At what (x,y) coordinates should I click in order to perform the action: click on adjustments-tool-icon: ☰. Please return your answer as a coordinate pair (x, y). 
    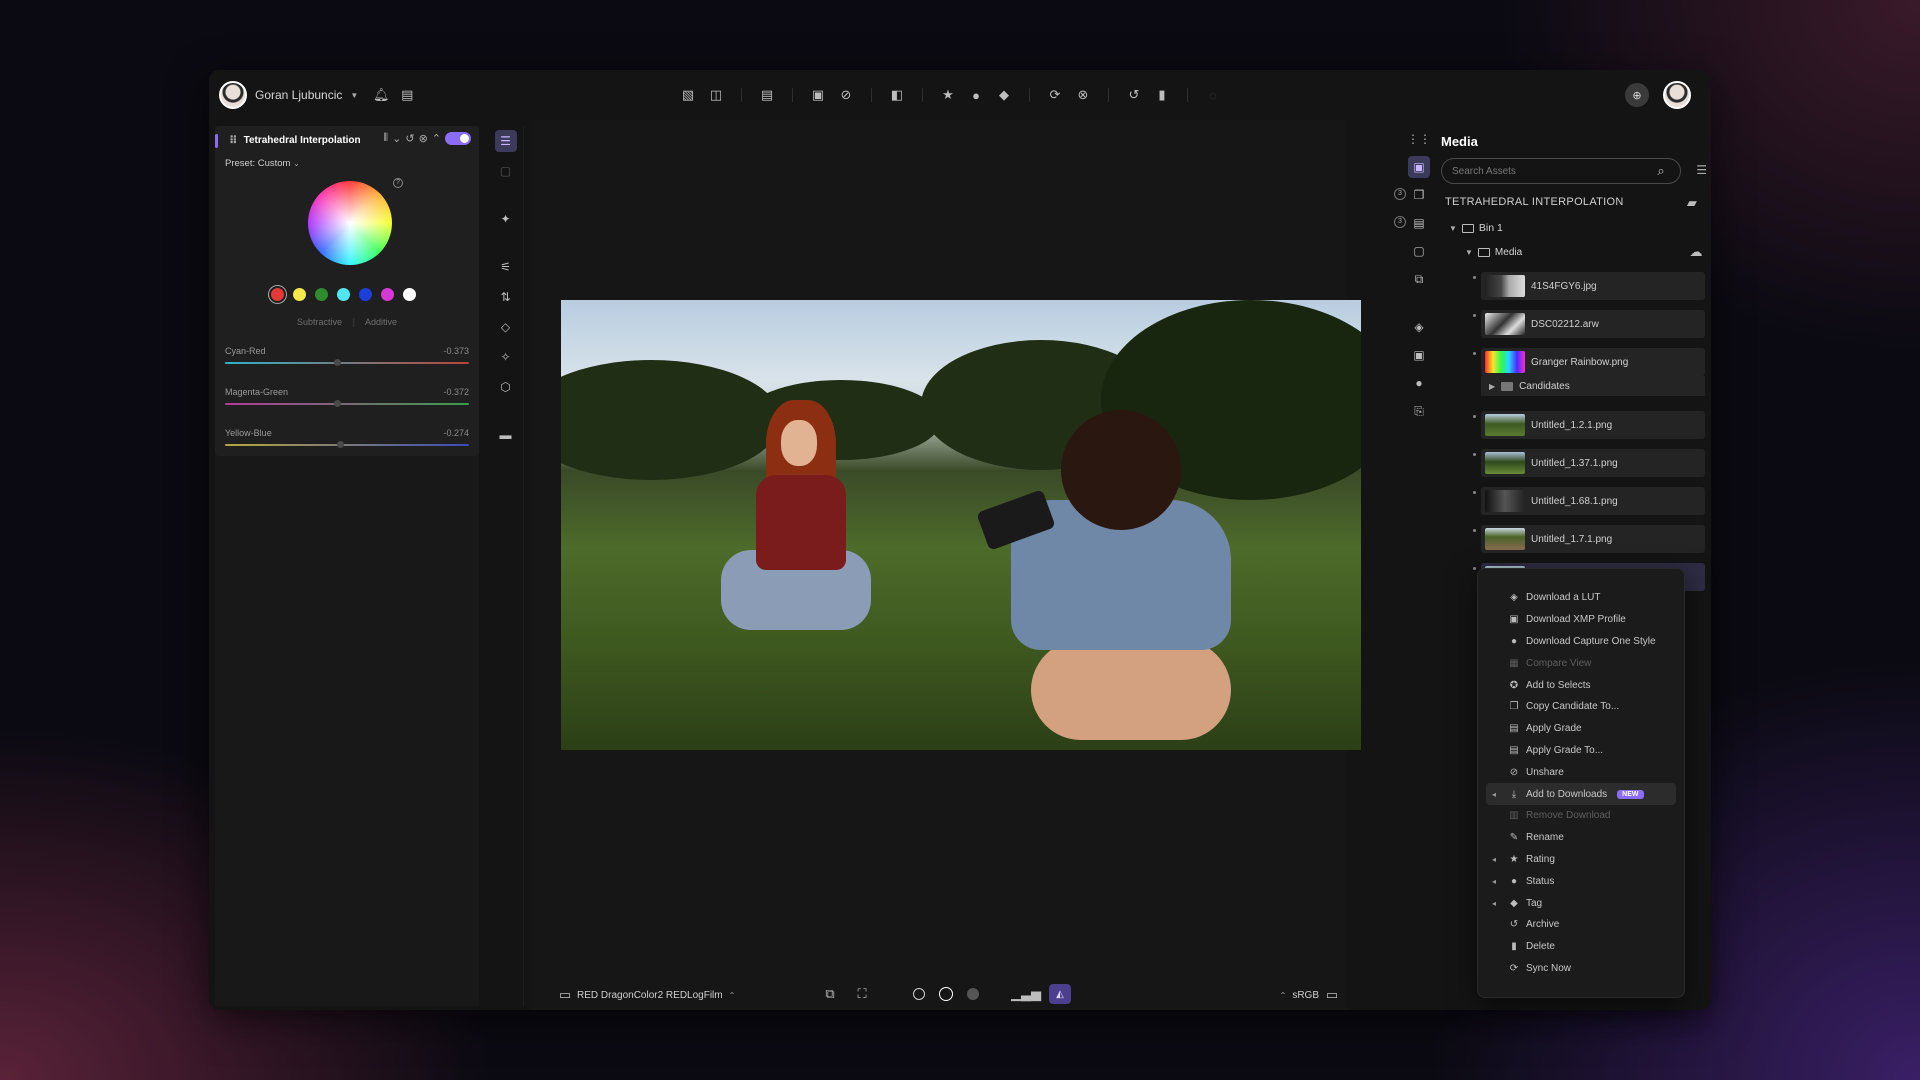
    Looking at the image, I should click on (505, 141).